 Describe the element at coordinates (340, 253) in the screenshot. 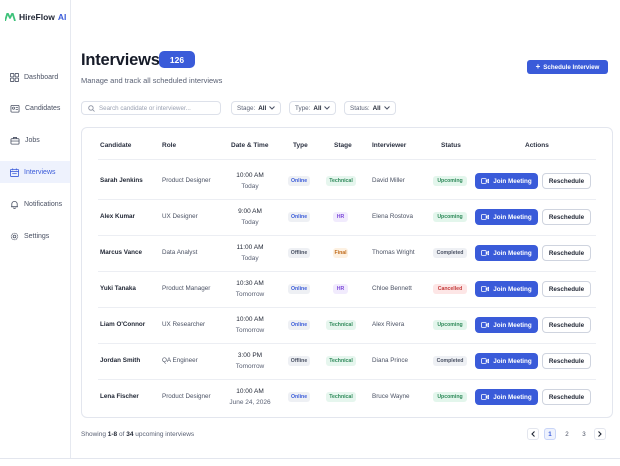

I see `stage-badge: Final` at that location.